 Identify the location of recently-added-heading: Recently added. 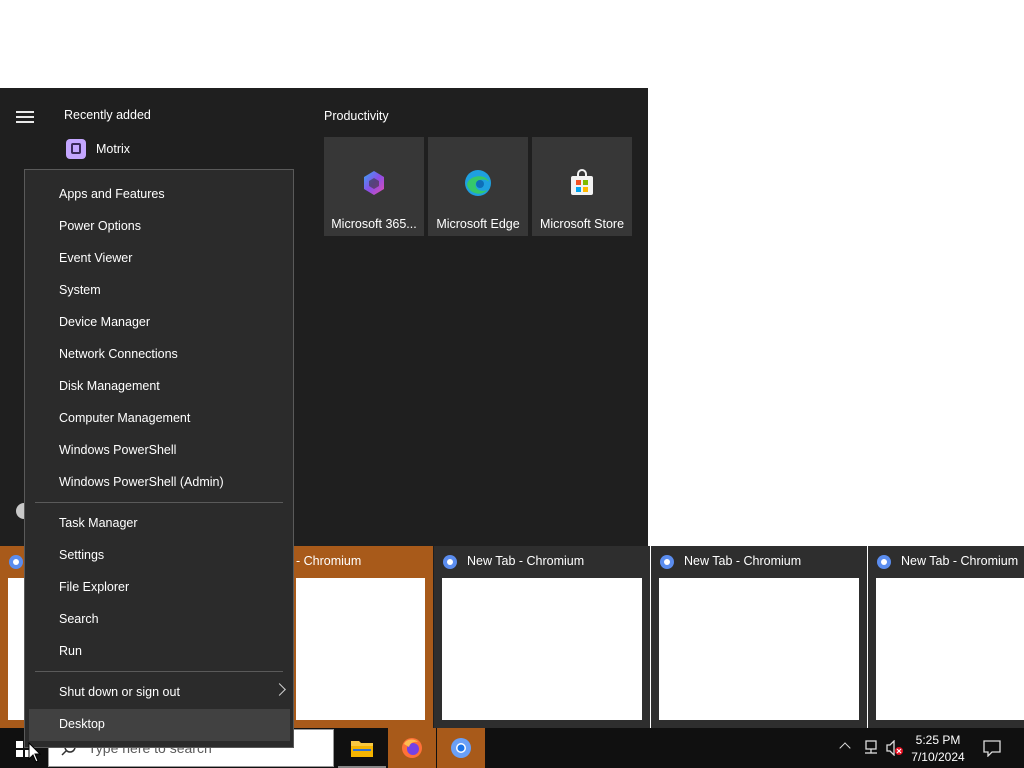
(107, 115).